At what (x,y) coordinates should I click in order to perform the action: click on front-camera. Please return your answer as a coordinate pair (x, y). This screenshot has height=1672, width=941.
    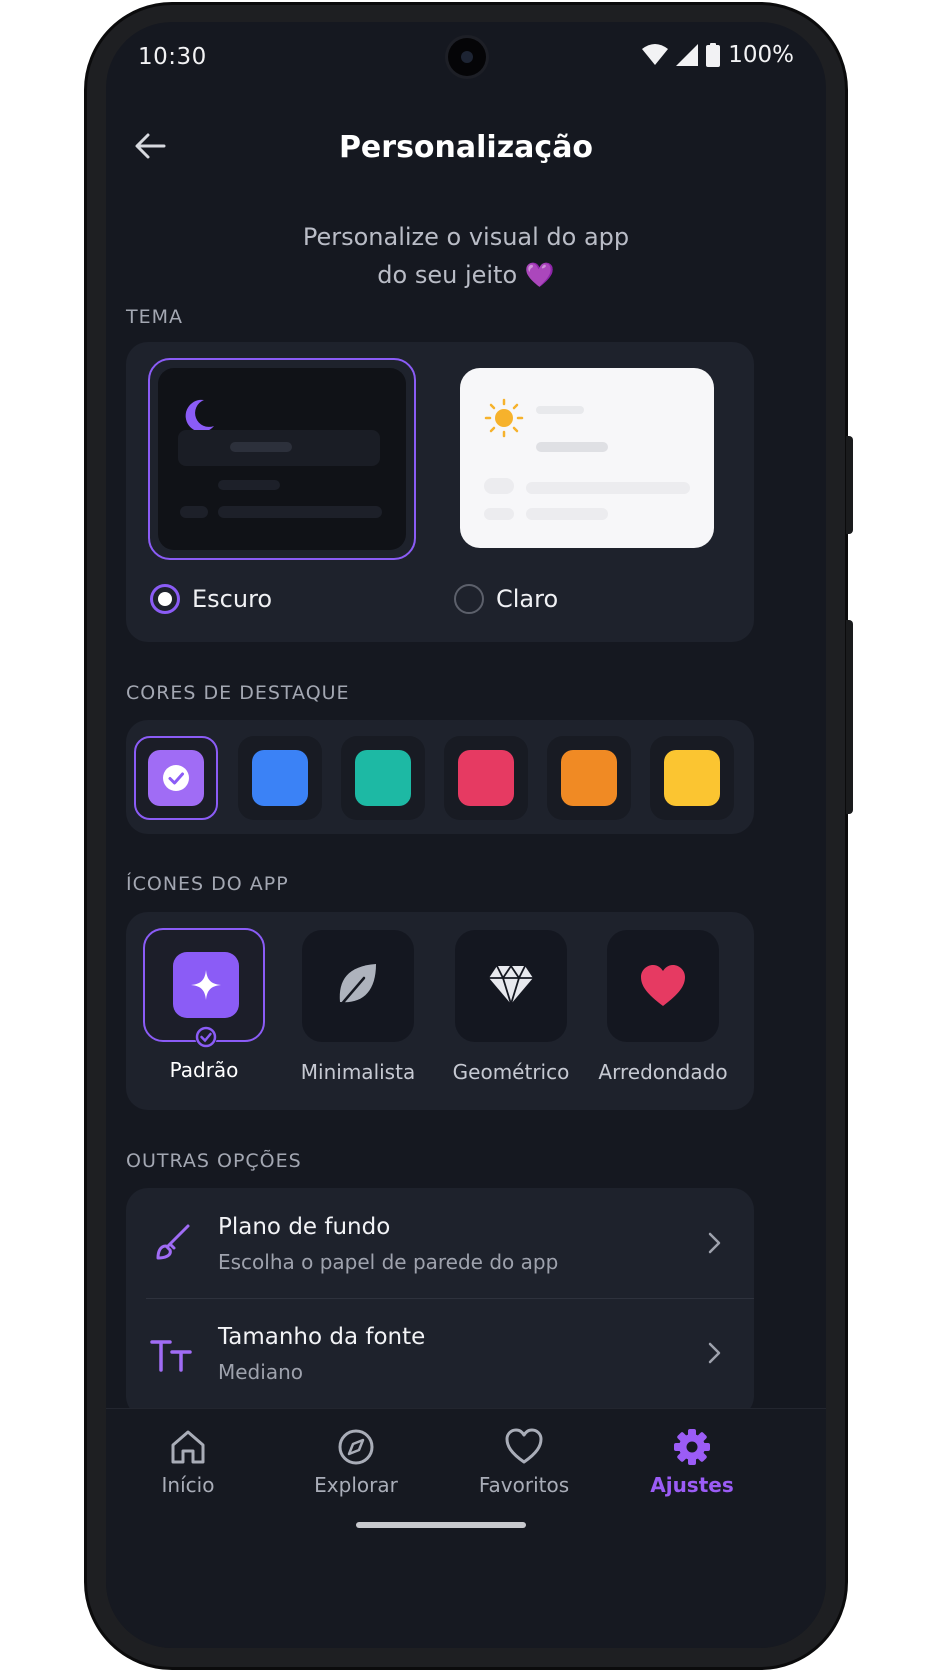
    Looking at the image, I should click on (467, 57).